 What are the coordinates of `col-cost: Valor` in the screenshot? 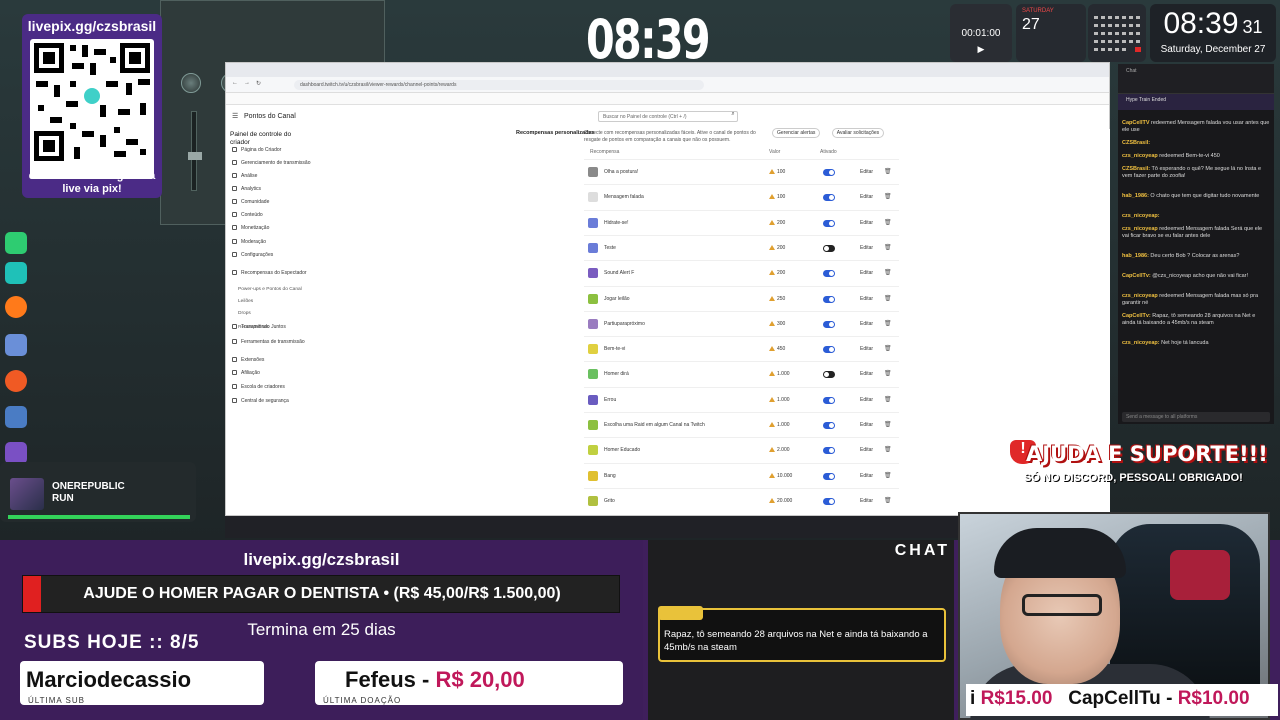 It's located at (774, 152).